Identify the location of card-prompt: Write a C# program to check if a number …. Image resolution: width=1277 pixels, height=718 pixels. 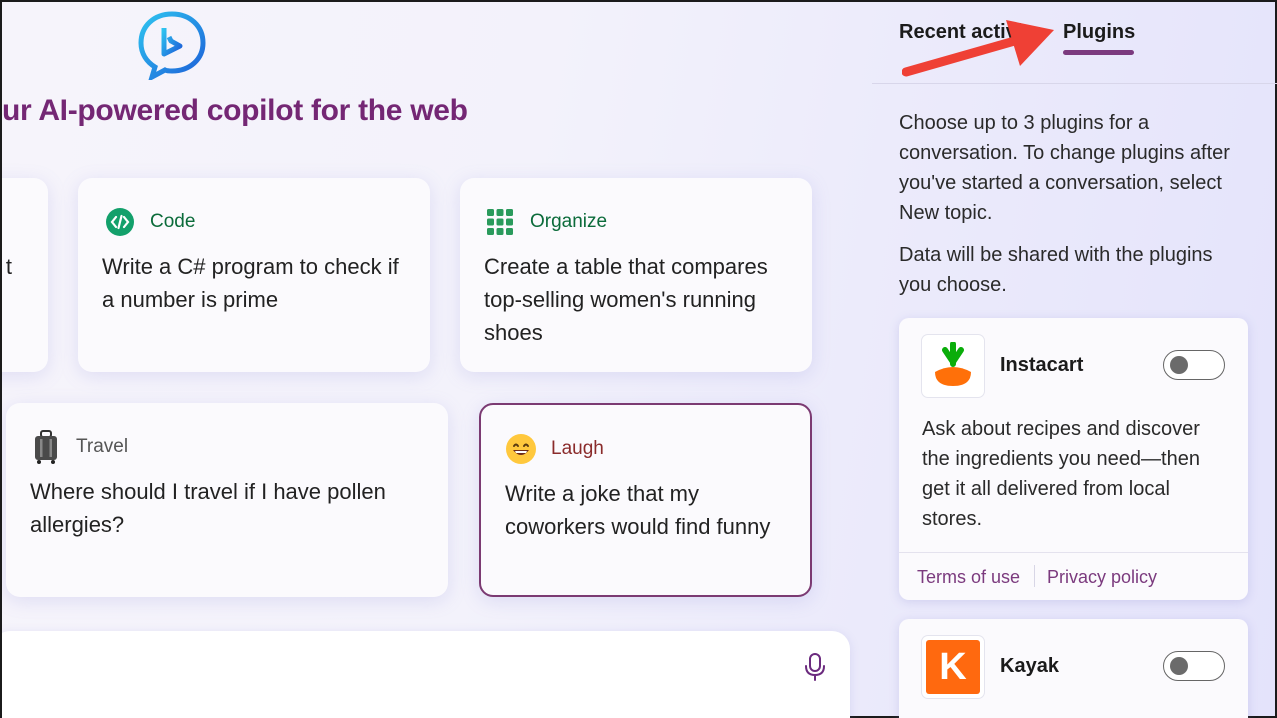
(250, 283).